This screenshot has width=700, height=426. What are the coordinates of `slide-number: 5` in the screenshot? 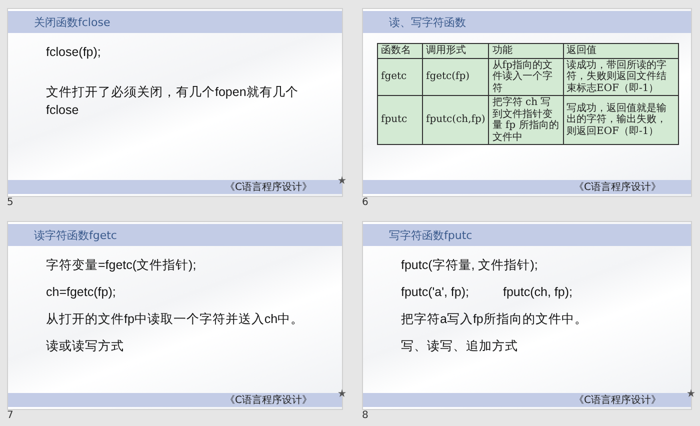 It's located at (10, 202).